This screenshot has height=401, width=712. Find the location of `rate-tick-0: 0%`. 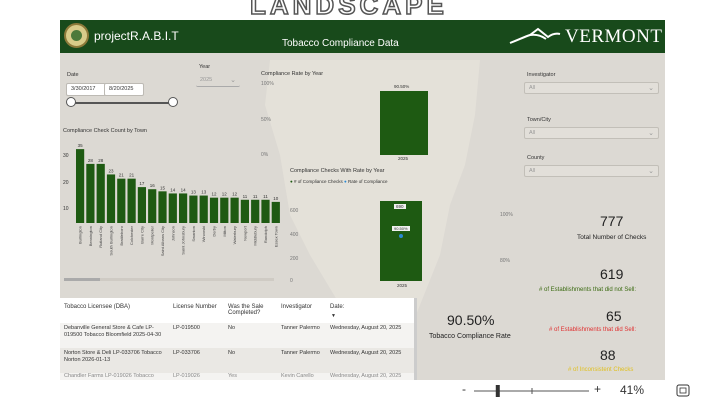

rate-tick-0: 0% is located at coordinates (265, 155).